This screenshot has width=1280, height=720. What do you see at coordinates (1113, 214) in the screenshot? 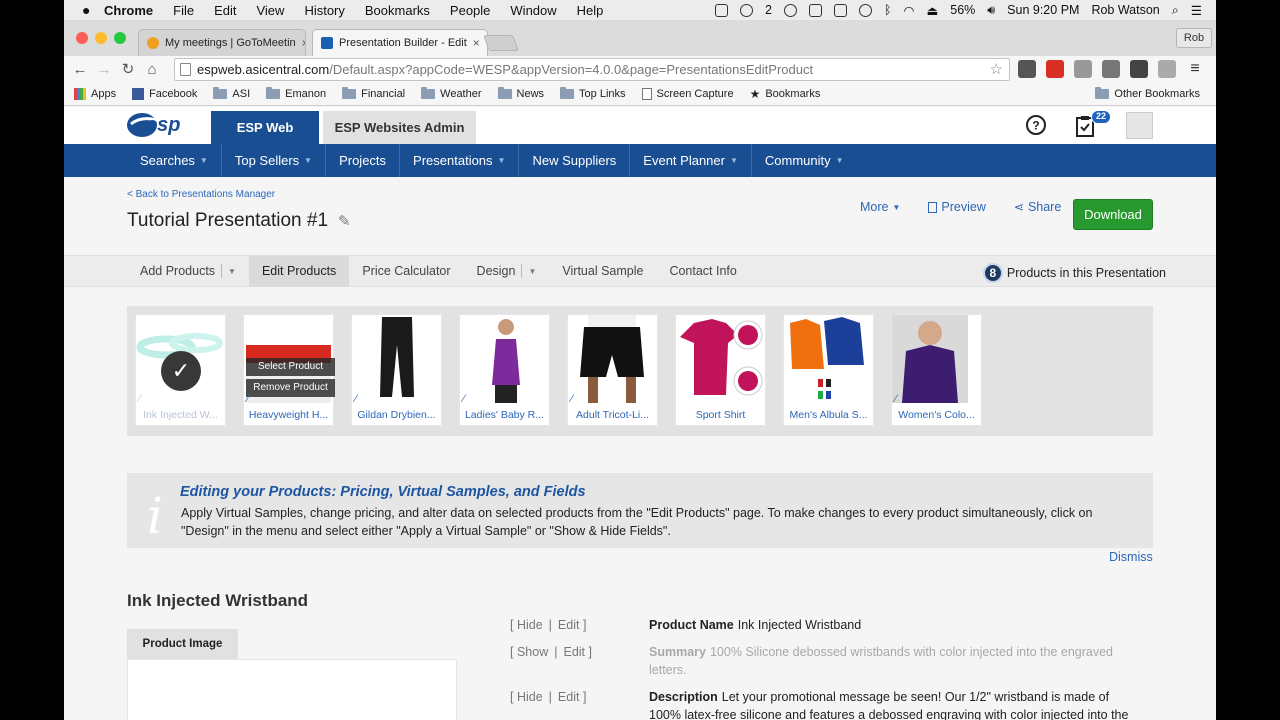
I see `download-button: Download` at bounding box center [1113, 214].